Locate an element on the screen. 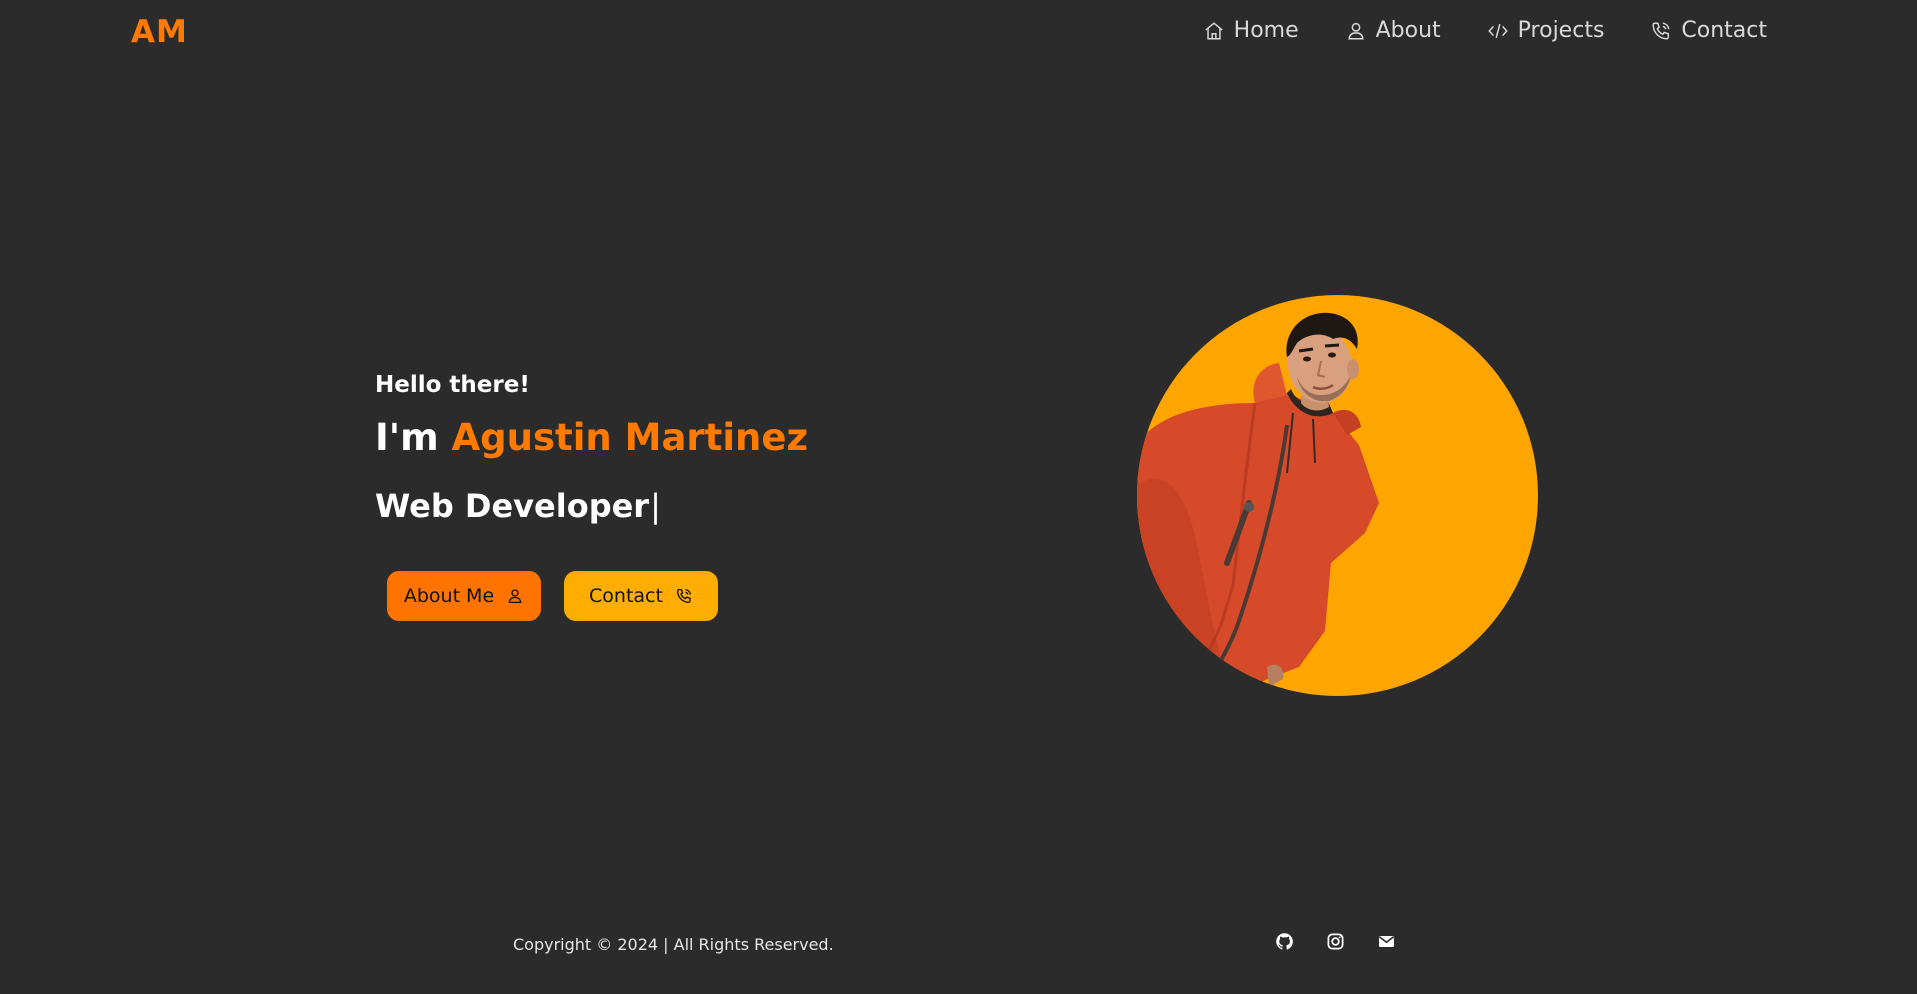 This screenshot has width=1917, height=994. contact-button-label: Contact is located at coordinates (626, 596).